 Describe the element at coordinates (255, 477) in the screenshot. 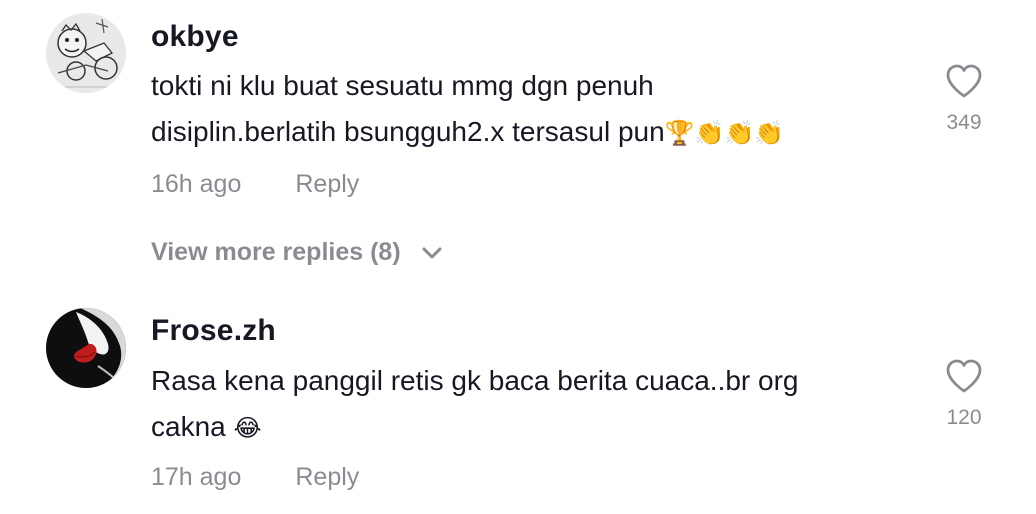

I see `comment-meta: 17h ago Reply` at that location.